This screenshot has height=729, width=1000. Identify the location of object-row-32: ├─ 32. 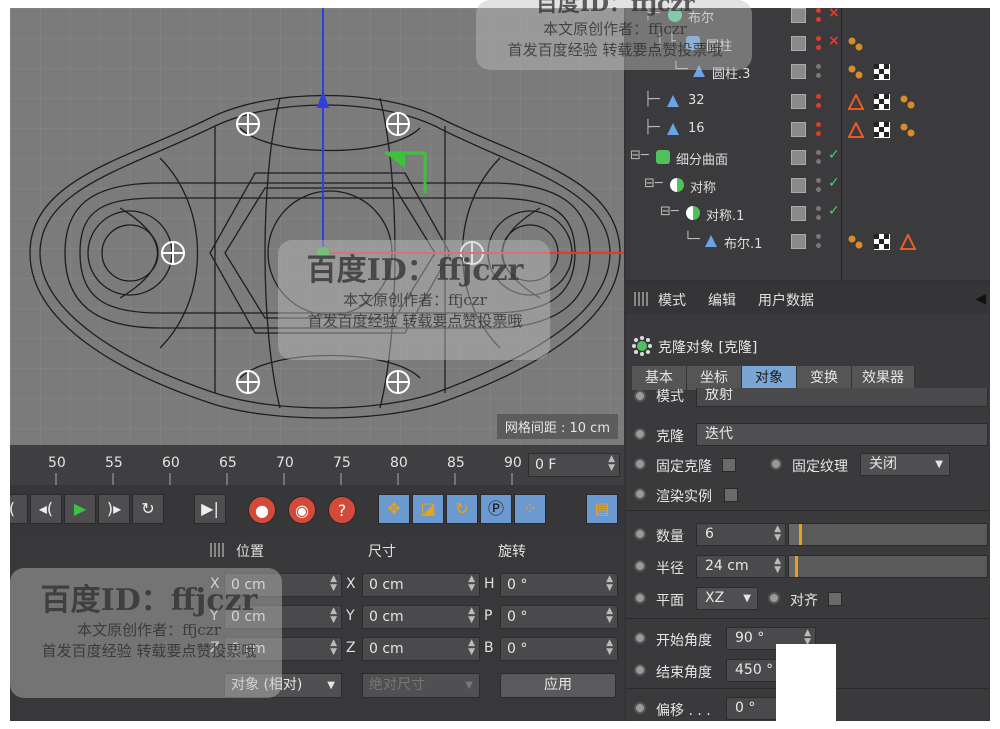
(808, 102).